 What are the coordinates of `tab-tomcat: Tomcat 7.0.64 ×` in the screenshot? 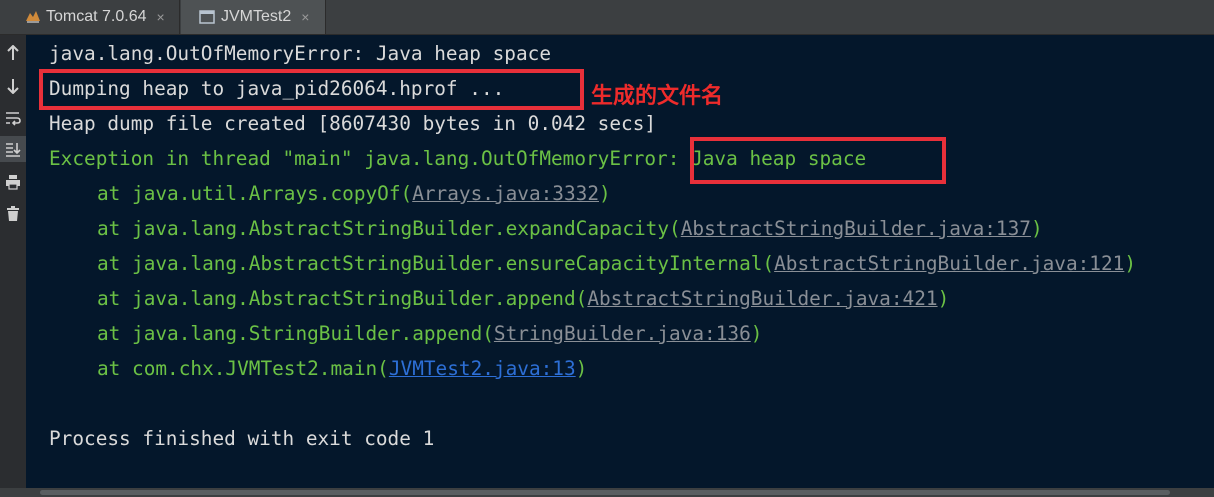 It's located at (90, 17).